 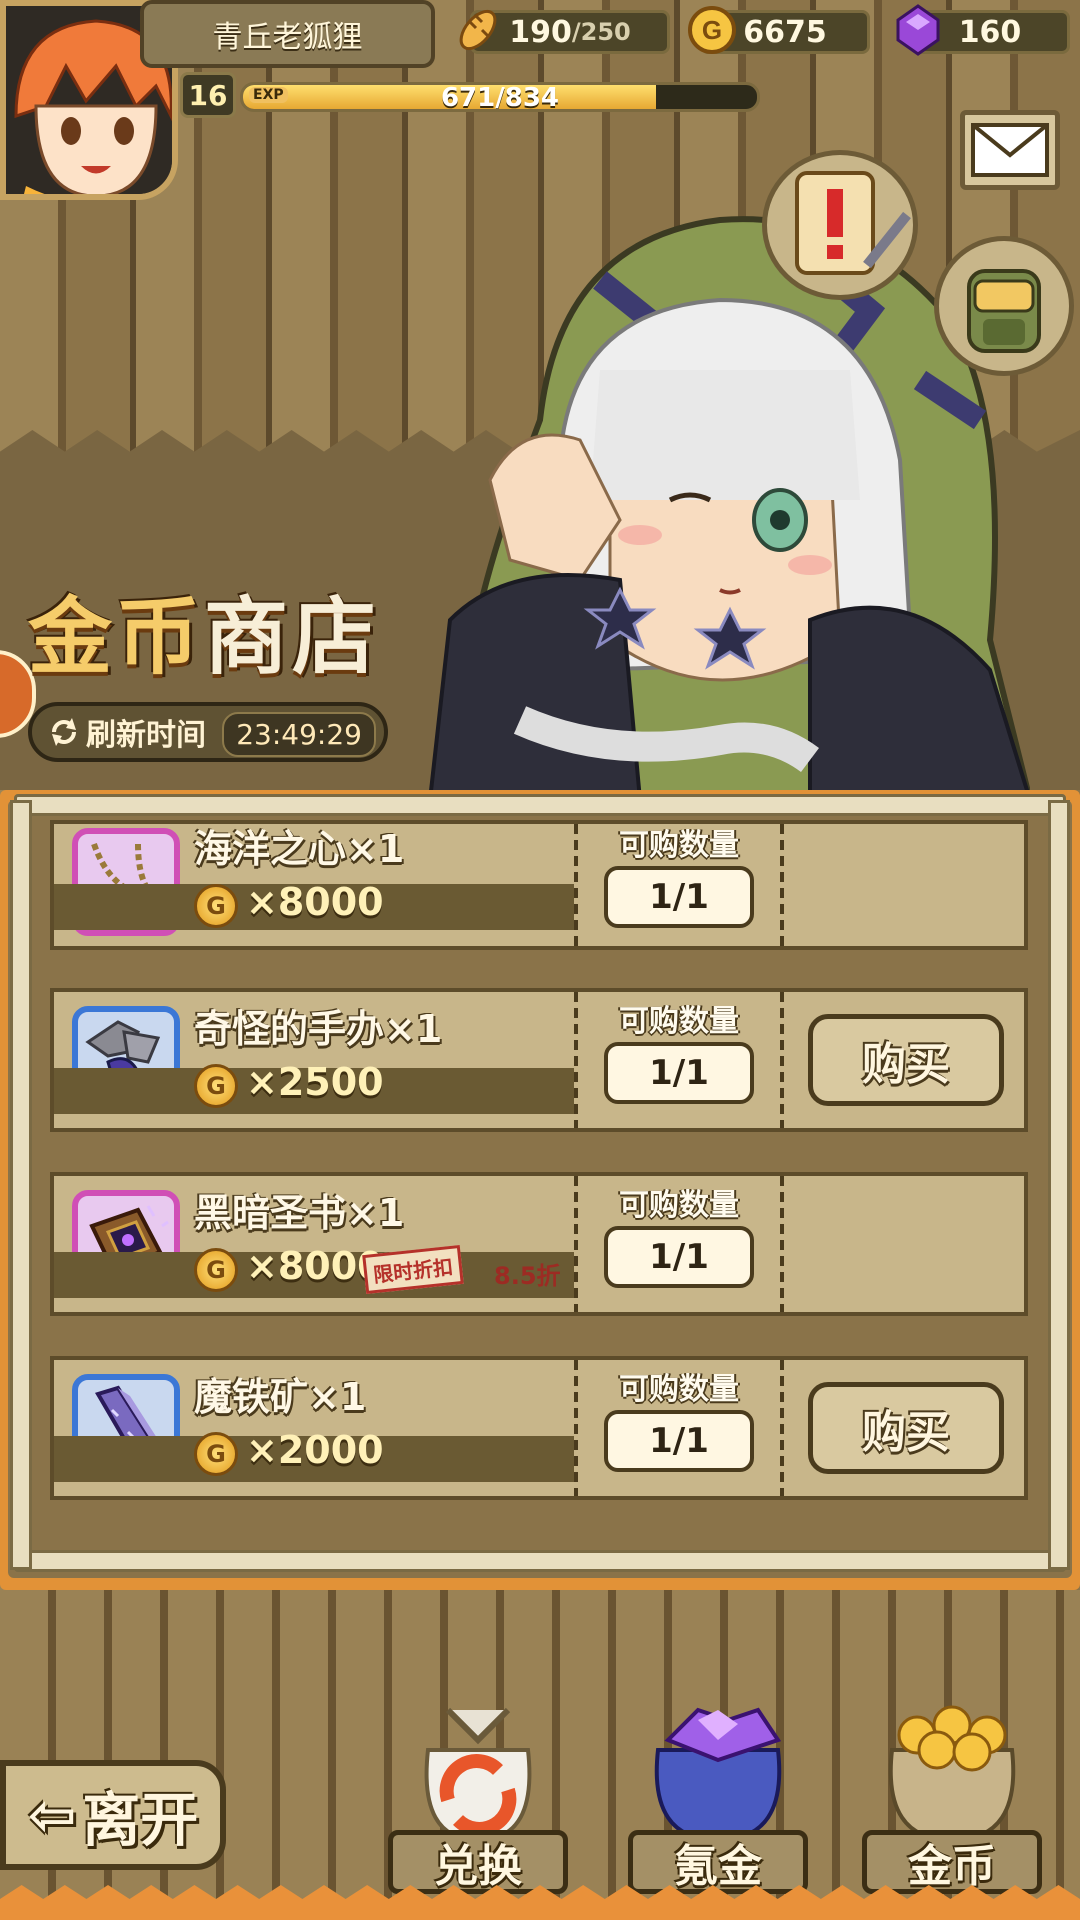 I want to click on quest-button, so click(x=840, y=225).